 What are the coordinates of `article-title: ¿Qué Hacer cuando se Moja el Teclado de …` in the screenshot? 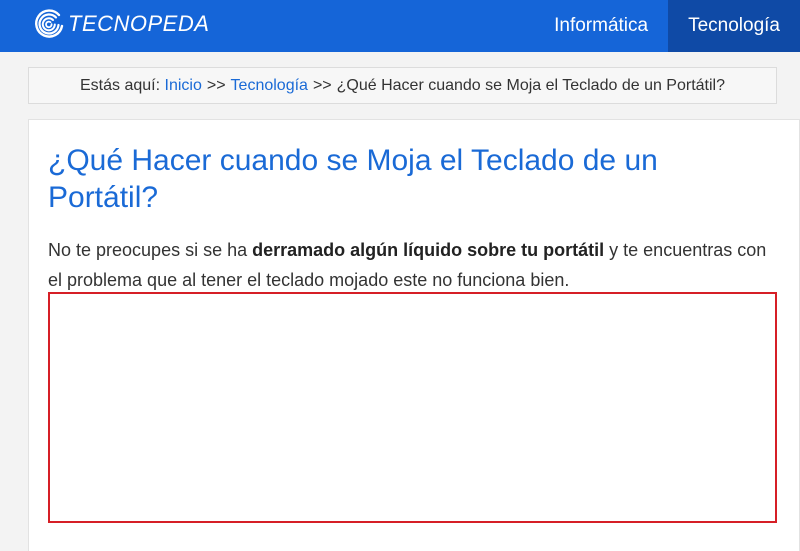 It's located at (353, 179).